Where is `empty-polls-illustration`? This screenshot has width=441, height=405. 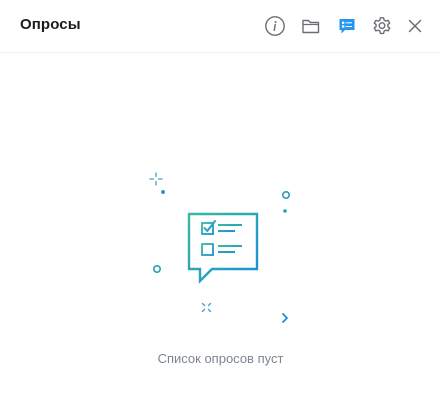 empty-polls-illustration is located at coordinates (220, 247).